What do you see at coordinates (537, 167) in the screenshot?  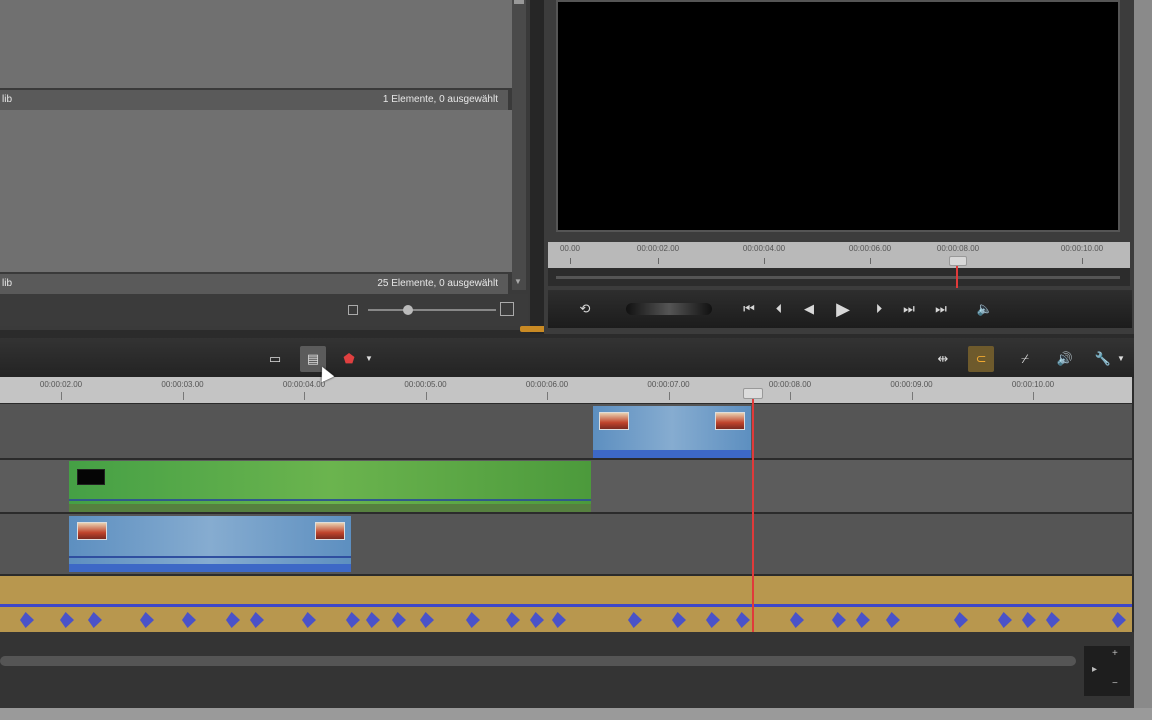 I see `panel-divider` at bounding box center [537, 167].